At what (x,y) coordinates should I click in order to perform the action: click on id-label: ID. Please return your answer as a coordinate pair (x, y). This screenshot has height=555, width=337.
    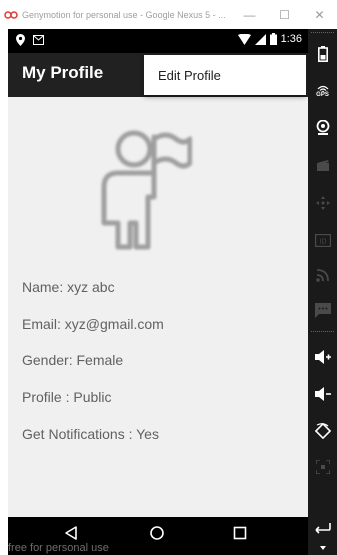
    Looking at the image, I should click on (322, 241).